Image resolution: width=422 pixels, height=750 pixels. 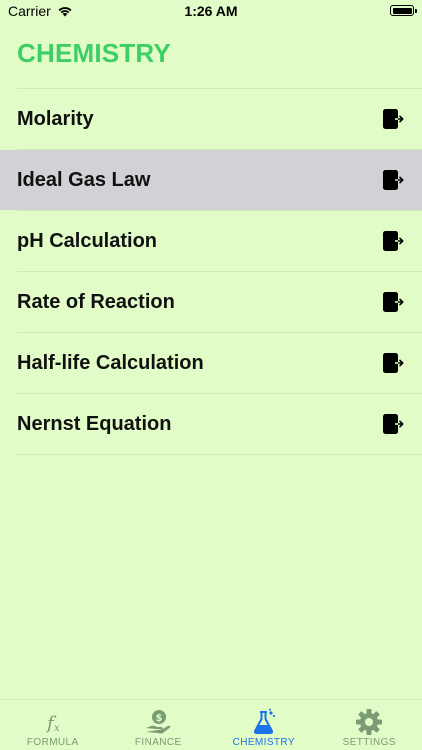 I want to click on list-item-label: Rate of Reaction, so click(x=96, y=301).